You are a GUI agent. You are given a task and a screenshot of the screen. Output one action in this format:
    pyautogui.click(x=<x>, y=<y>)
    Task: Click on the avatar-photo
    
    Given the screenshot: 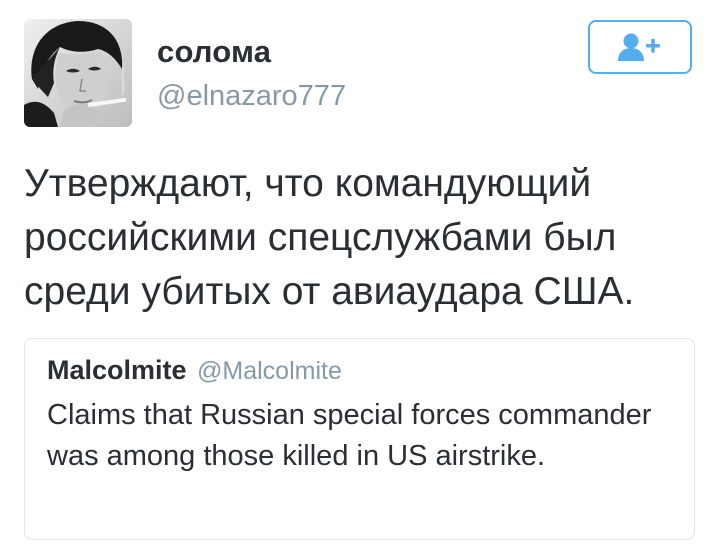 What is the action you would take?
    pyautogui.click(x=78, y=73)
    